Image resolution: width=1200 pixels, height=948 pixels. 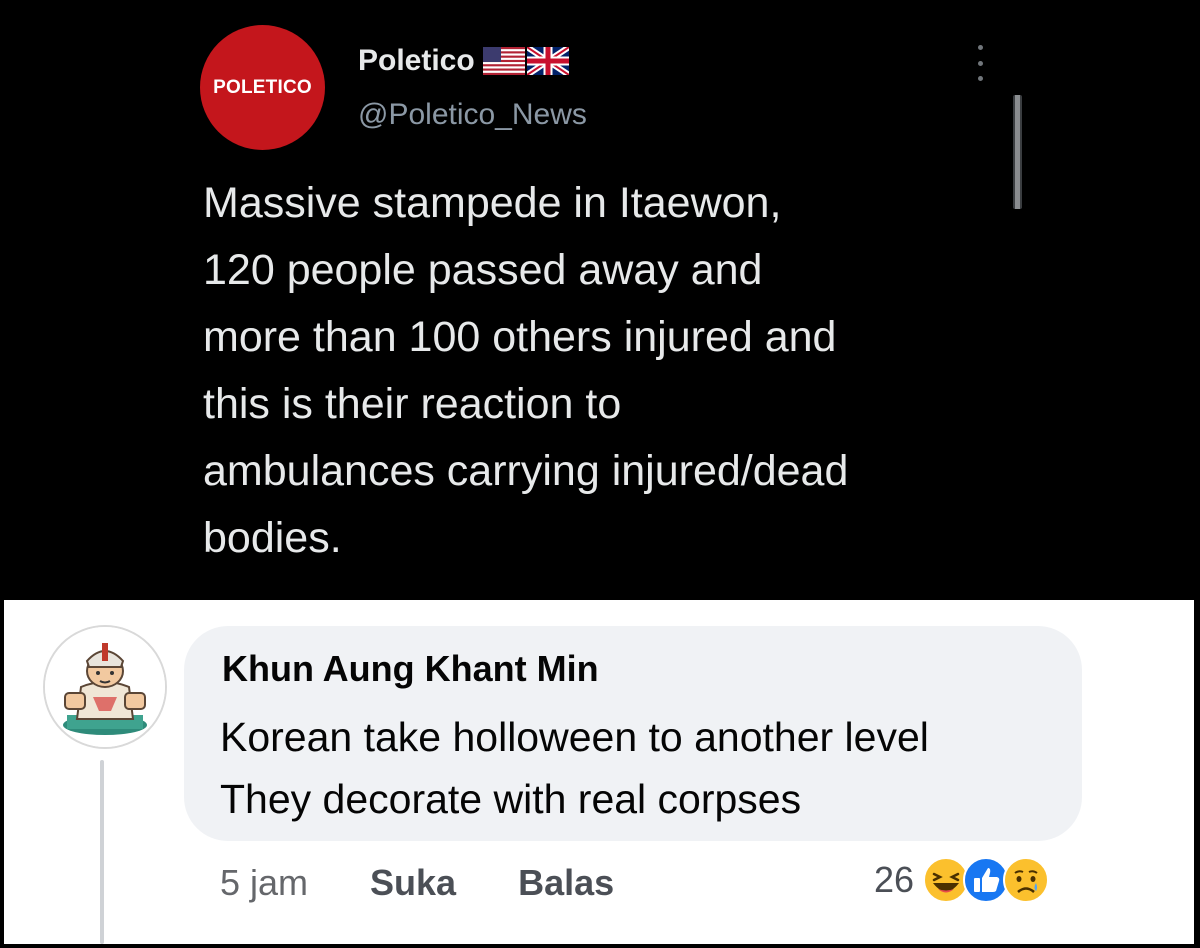 What do you see at coordinates (1026, 880) in the screenshot?
I see `sad-icon` at bounding box center [1026, 880].